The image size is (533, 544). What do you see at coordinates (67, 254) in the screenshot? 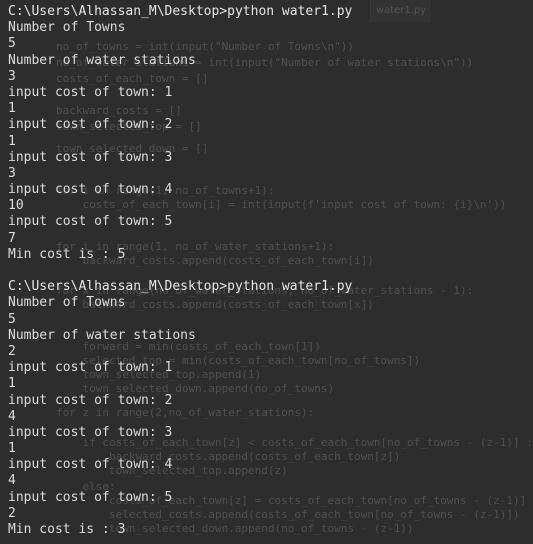
I see `result-line: Min cost is : 5` at bounding box center [67, 254].